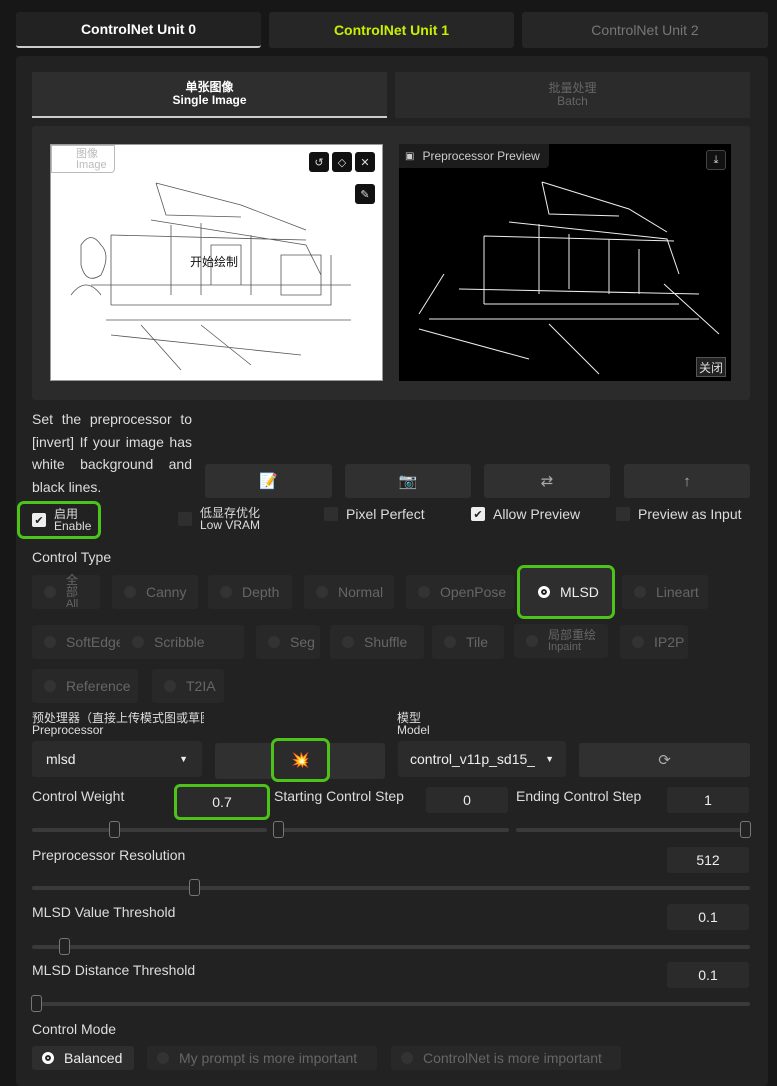  I want to click on value-threshold-input: 0.1, so click(708, 917).